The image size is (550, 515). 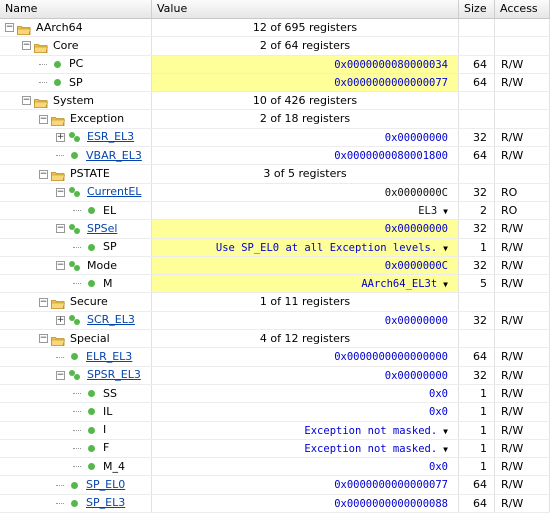 I want to click on register-name: SPSel, so click(x=102, y=228).